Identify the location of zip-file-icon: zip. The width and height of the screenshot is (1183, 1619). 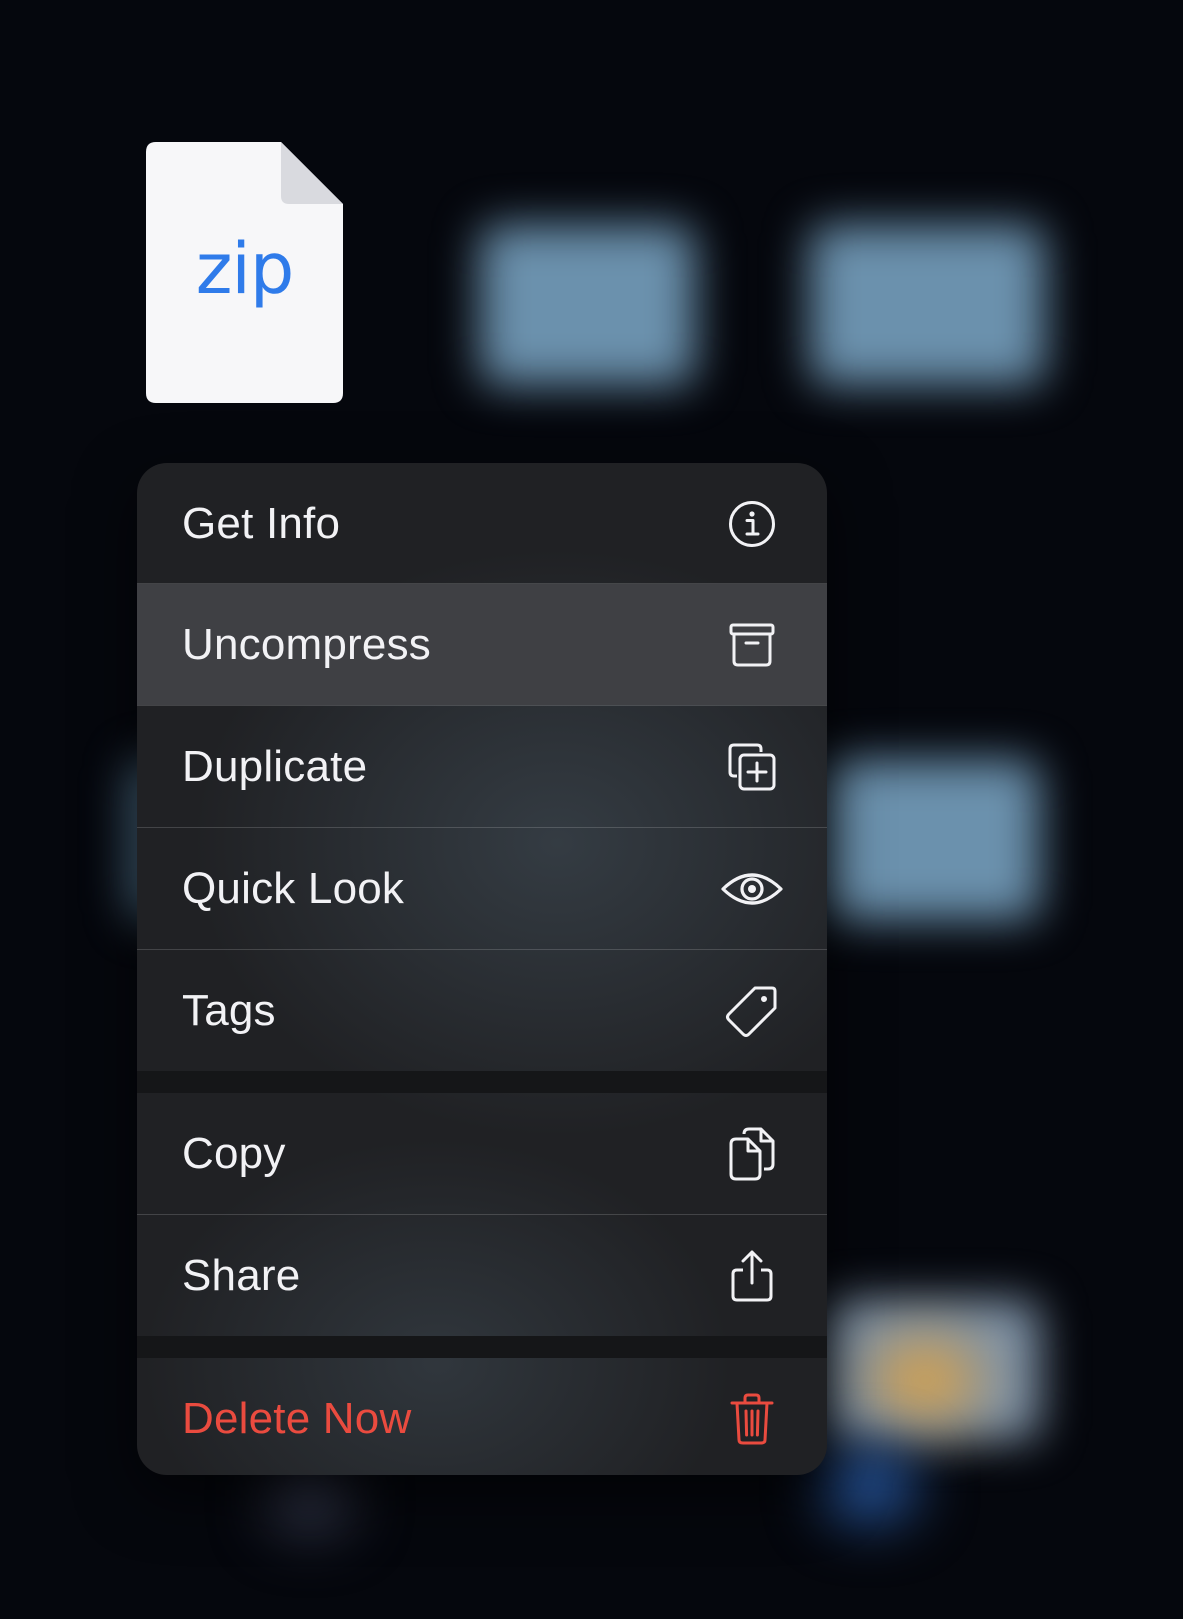
(244, 272).